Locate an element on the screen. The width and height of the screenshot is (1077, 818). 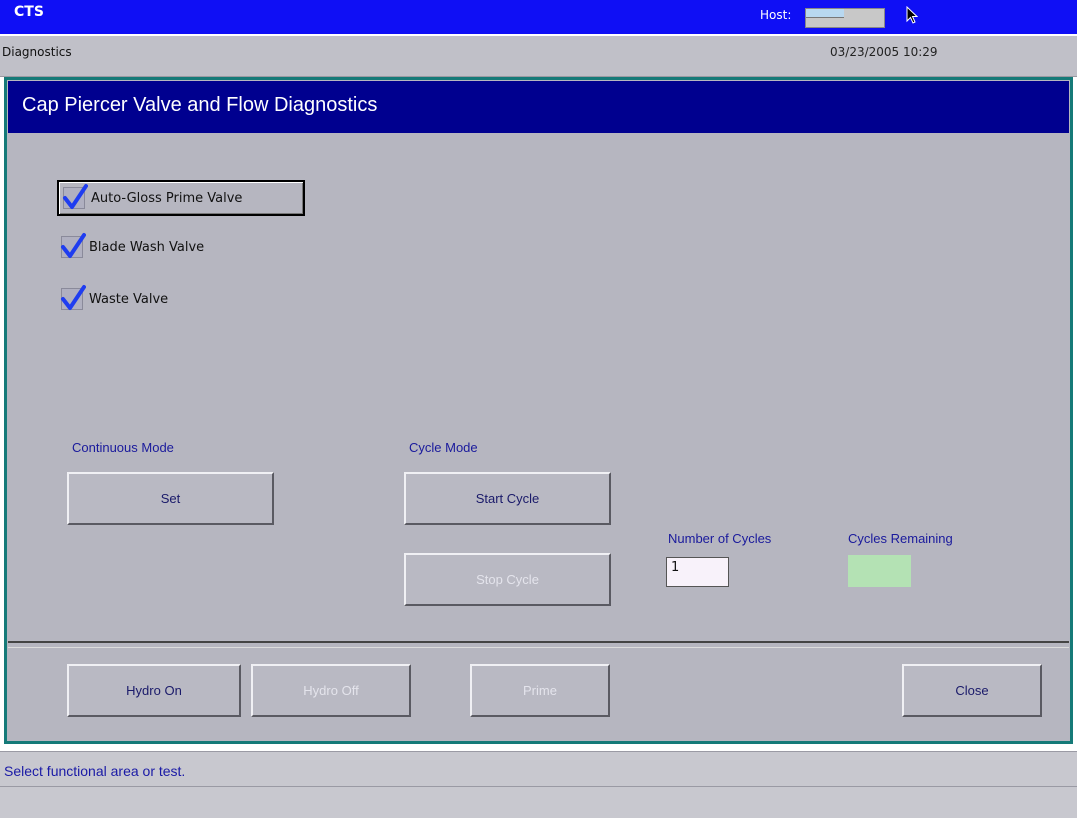
status-message: Select functional area or test. is located at coordinates (95, 771).